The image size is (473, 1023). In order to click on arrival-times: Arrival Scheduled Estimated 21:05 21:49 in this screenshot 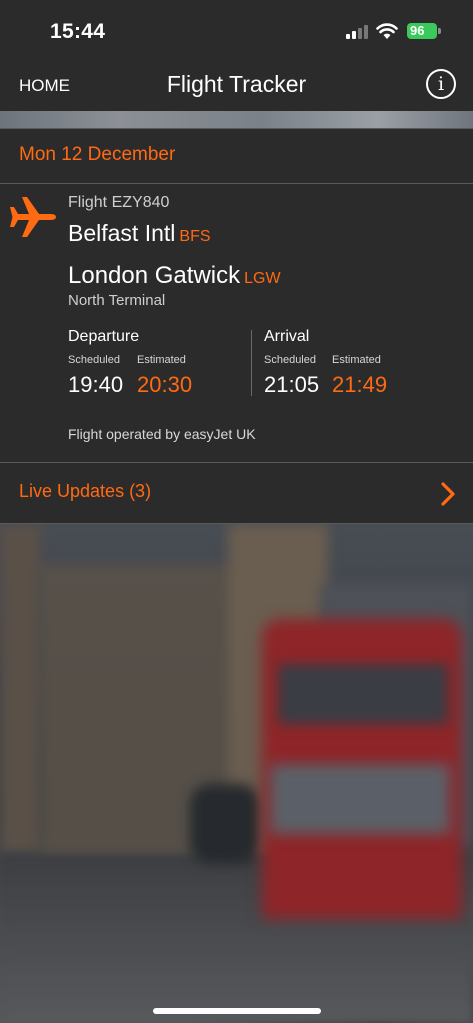, I will do `click(325, 362)`.